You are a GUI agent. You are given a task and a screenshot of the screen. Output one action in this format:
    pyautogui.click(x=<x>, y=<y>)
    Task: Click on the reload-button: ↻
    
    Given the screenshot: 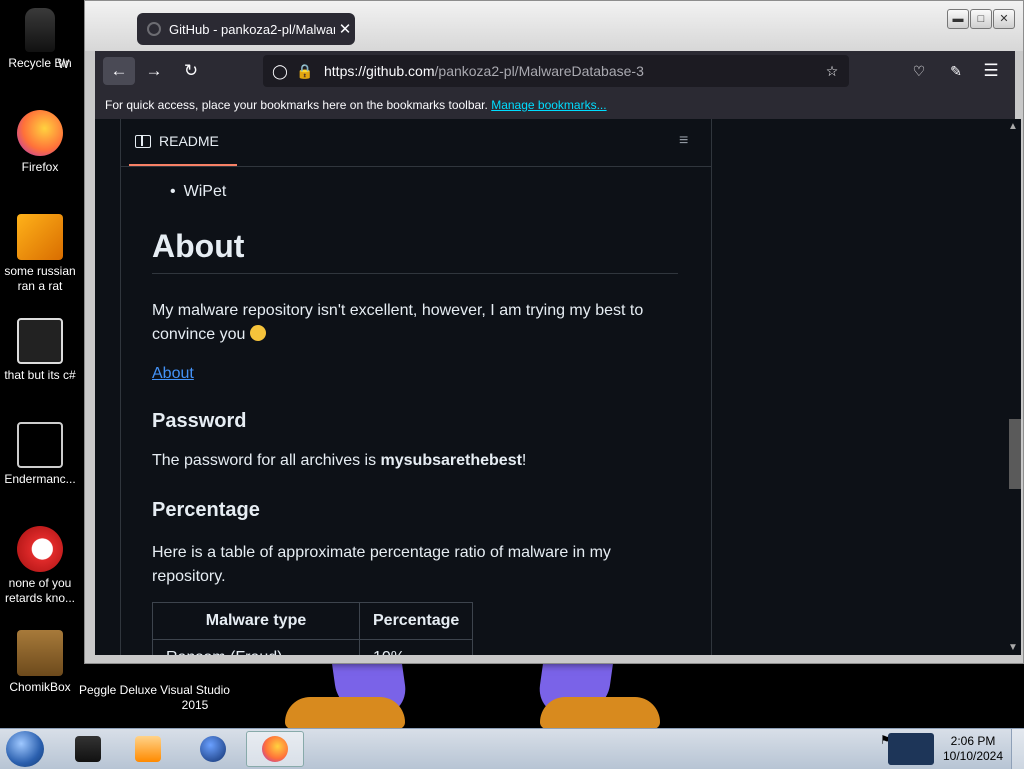 What is the action you would take?
    pyautogui.click(x=191, y=71)
    